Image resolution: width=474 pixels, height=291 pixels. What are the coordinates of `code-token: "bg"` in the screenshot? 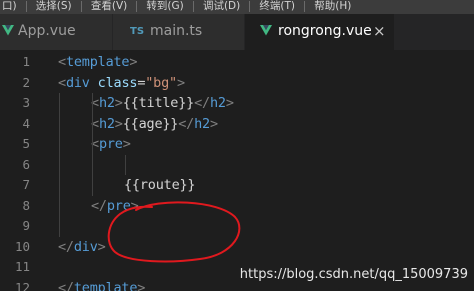 It's located at (161, 82).